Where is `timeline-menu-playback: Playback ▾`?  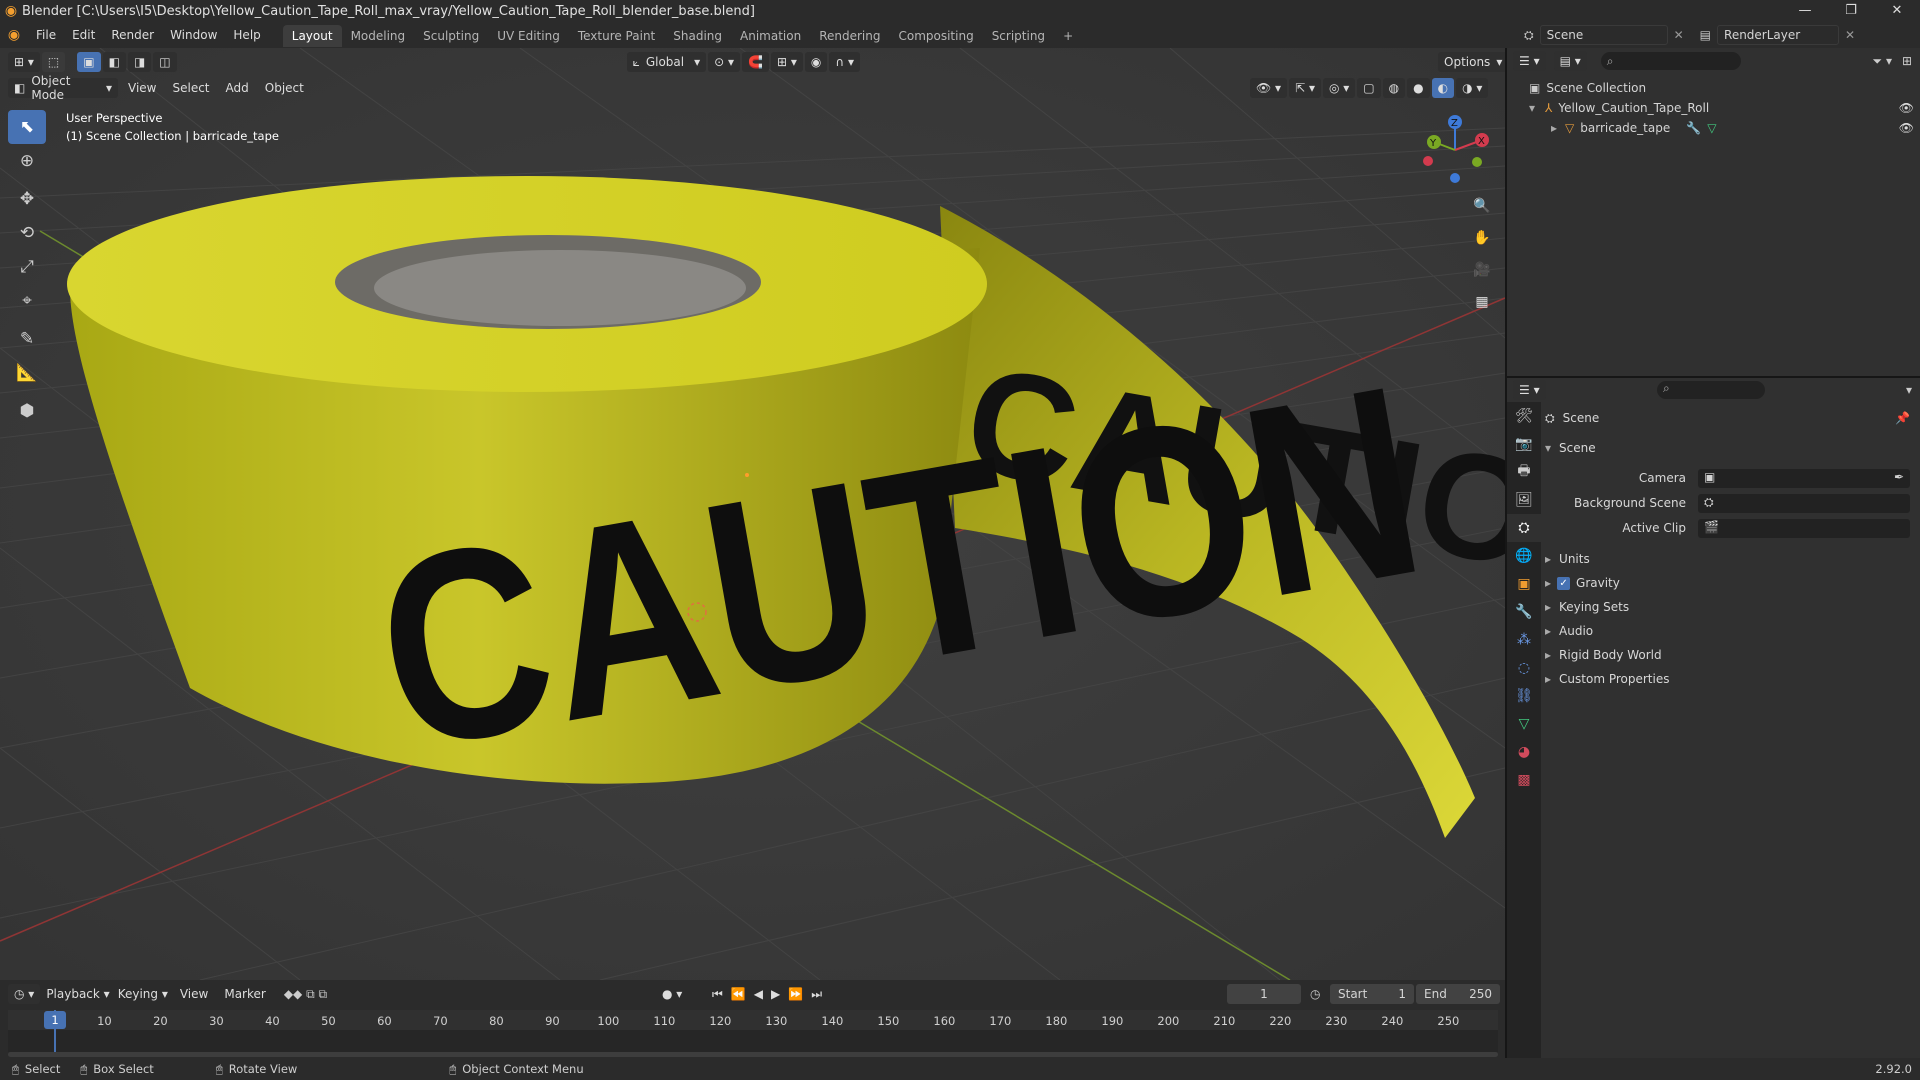 timeline-menu-playback: Playback ▾ is located at coordinates (77, 994).